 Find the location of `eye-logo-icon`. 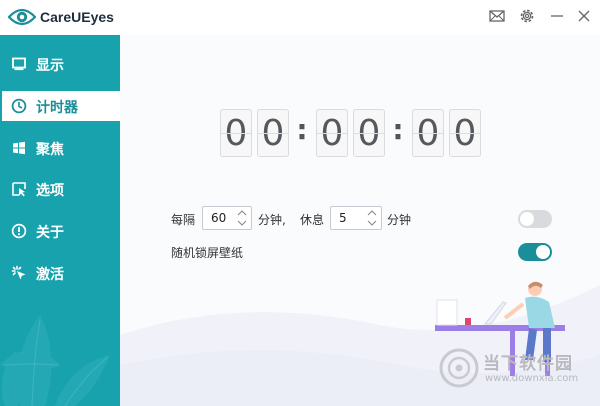

eye-logo-icon is located at coordinates (22, 17).